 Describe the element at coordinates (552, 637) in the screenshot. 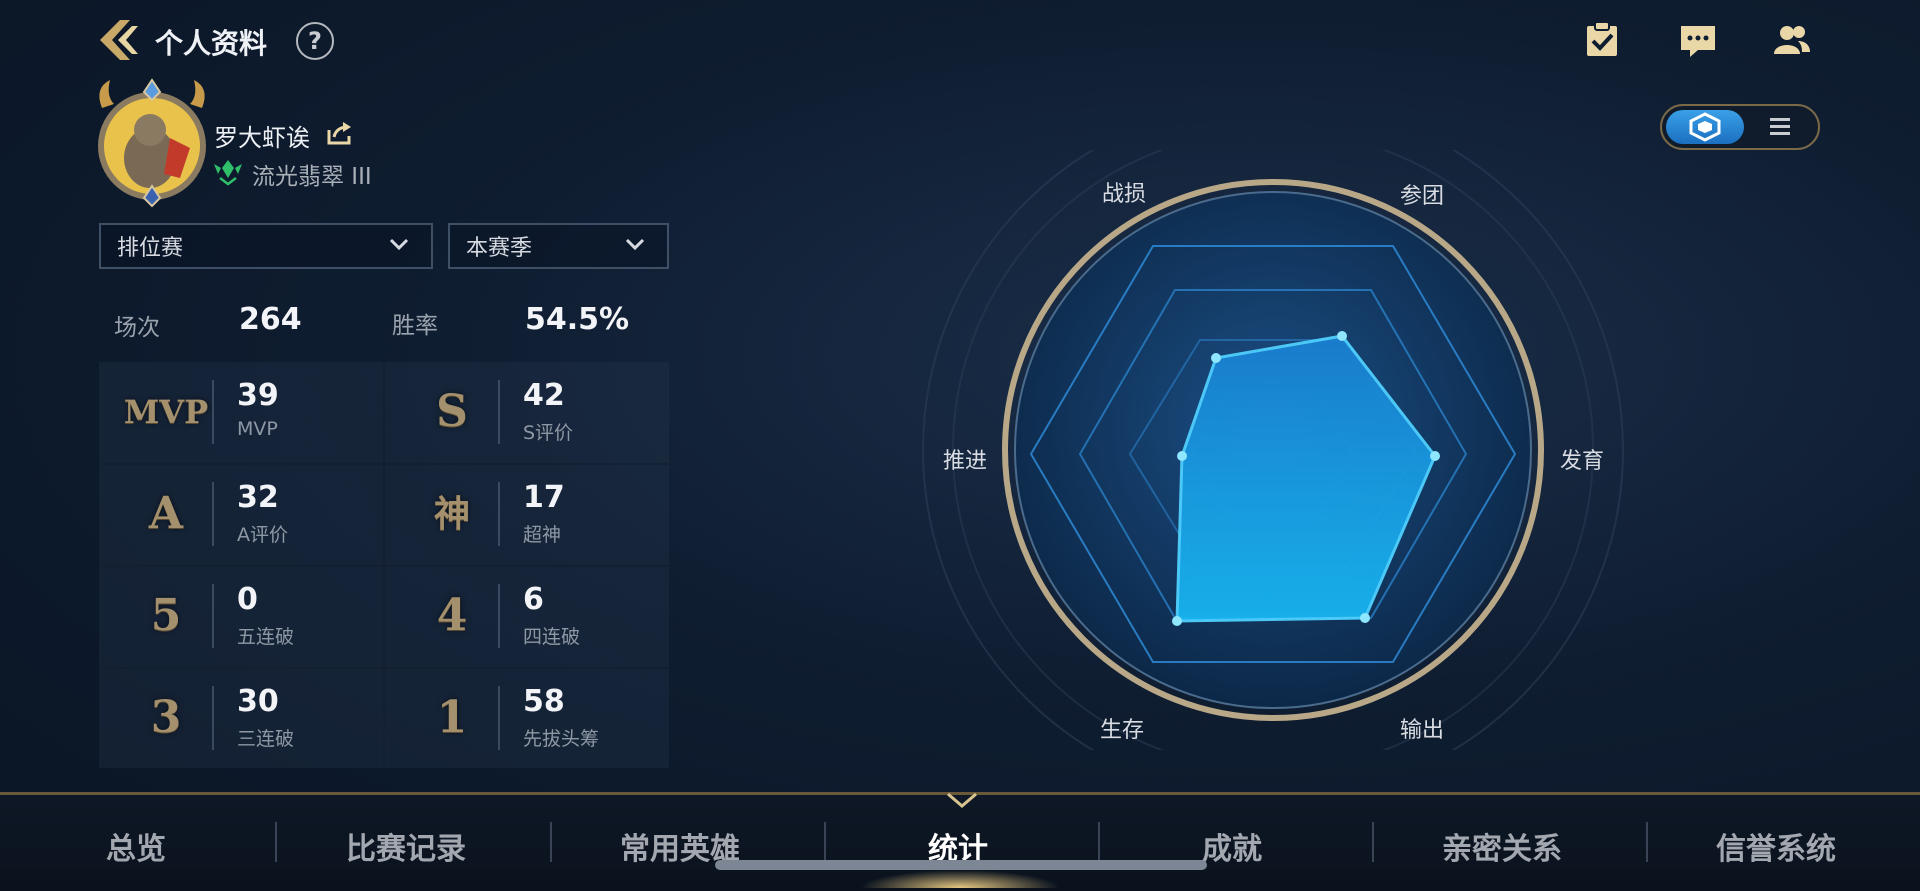

I see `stat-label: 四连破` at that location.